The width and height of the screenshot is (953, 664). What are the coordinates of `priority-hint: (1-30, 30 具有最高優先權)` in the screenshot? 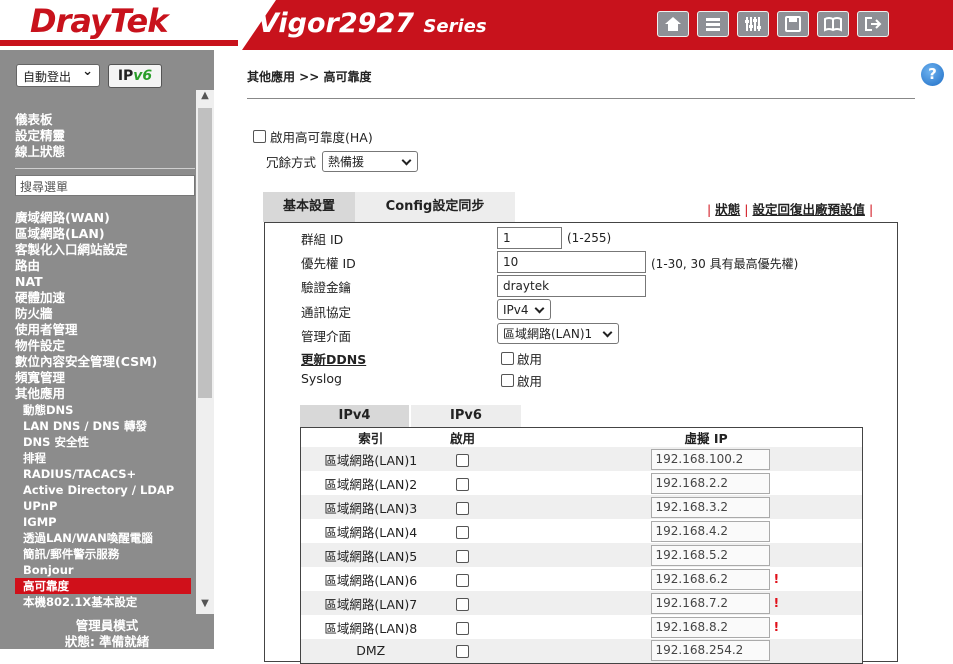 It's located at (725, 264).